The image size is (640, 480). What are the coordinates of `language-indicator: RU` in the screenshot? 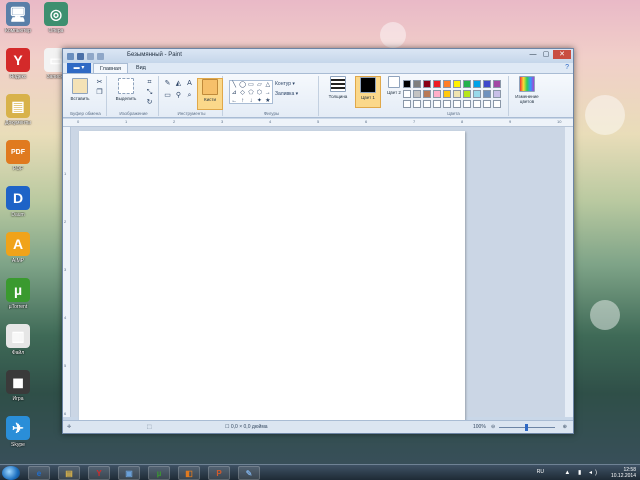 It's located at (540, 472).